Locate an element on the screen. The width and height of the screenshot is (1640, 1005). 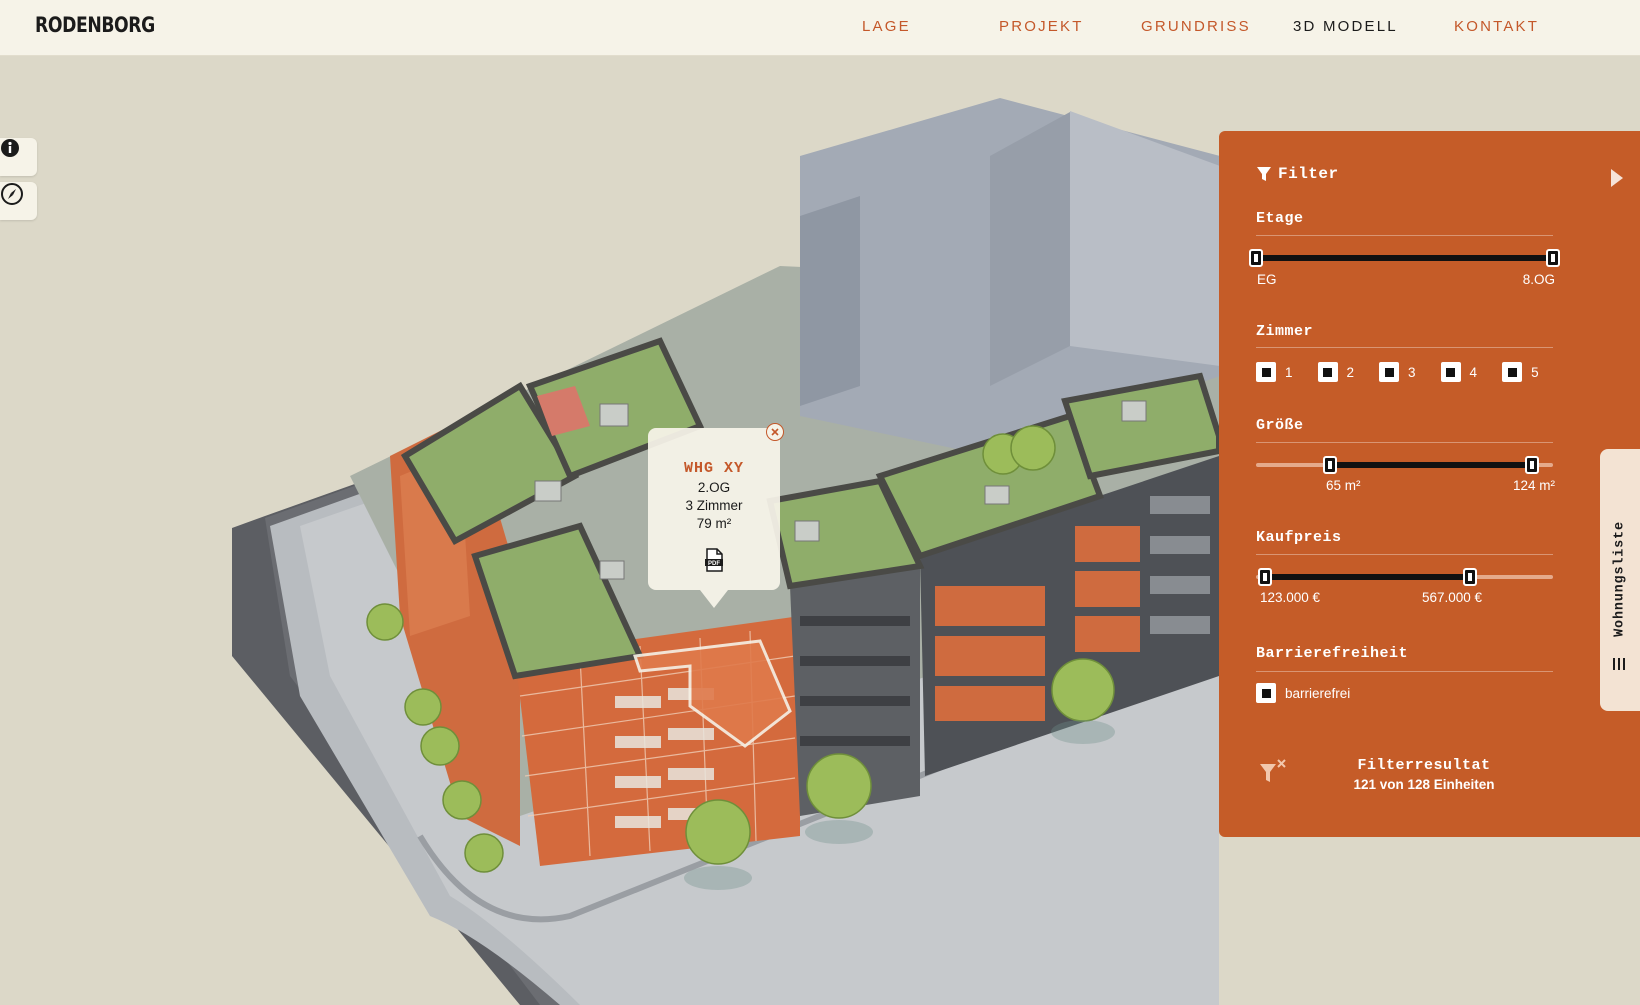
filter-collapse-button is located at coordinates (1617, 180).